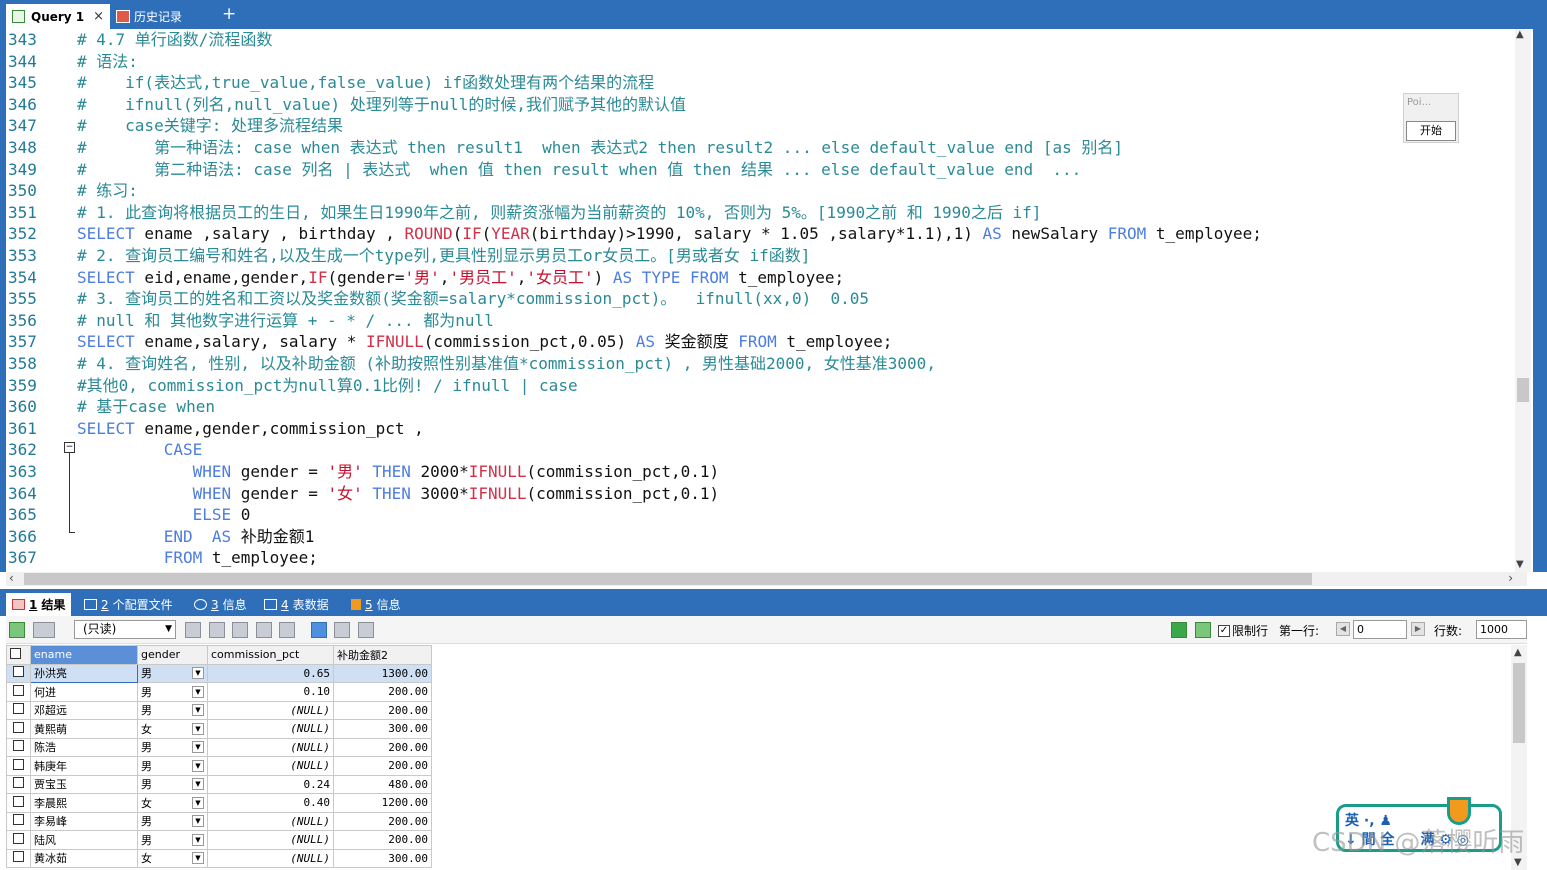 The image size is (1547, 870). What do you see at coordinates (240, 630) in the screenshot?
I see `save-icon` at bounding box center [240, 630].